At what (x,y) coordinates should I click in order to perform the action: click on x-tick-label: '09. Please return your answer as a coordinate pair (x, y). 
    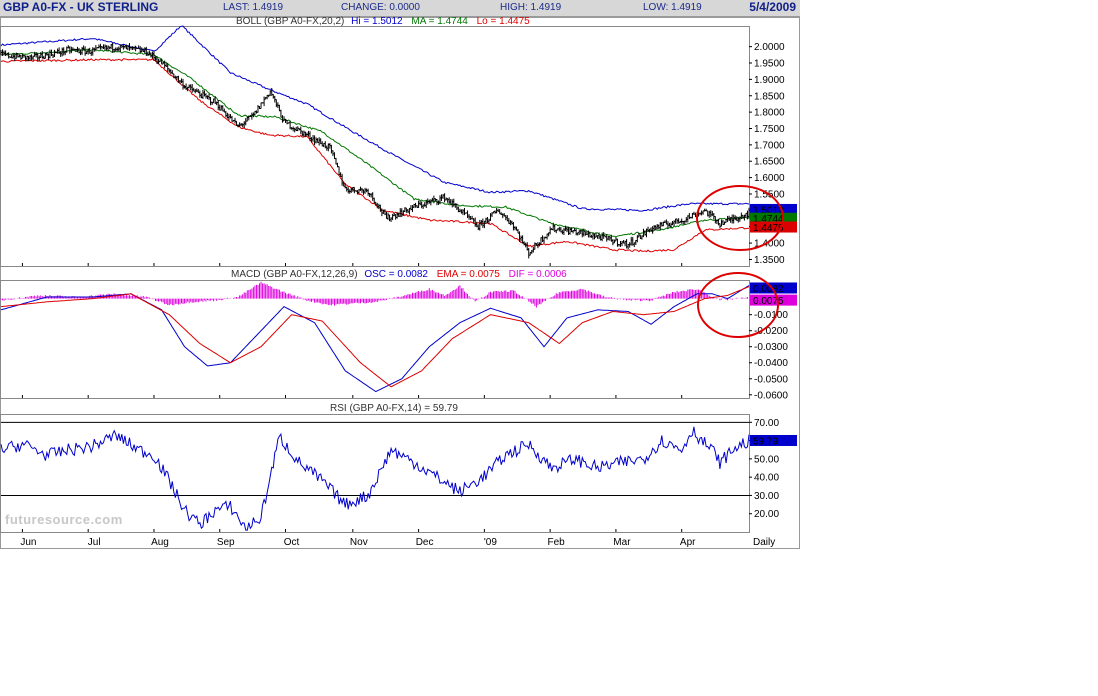
    Looking at the image, I should click on (490, 542).